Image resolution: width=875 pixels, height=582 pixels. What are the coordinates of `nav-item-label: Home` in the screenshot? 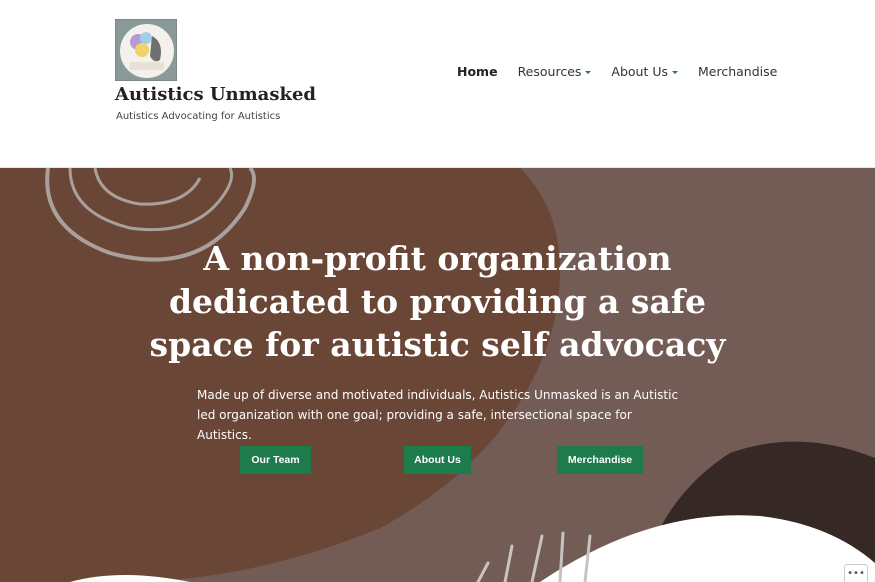 It's located at (477, 71).